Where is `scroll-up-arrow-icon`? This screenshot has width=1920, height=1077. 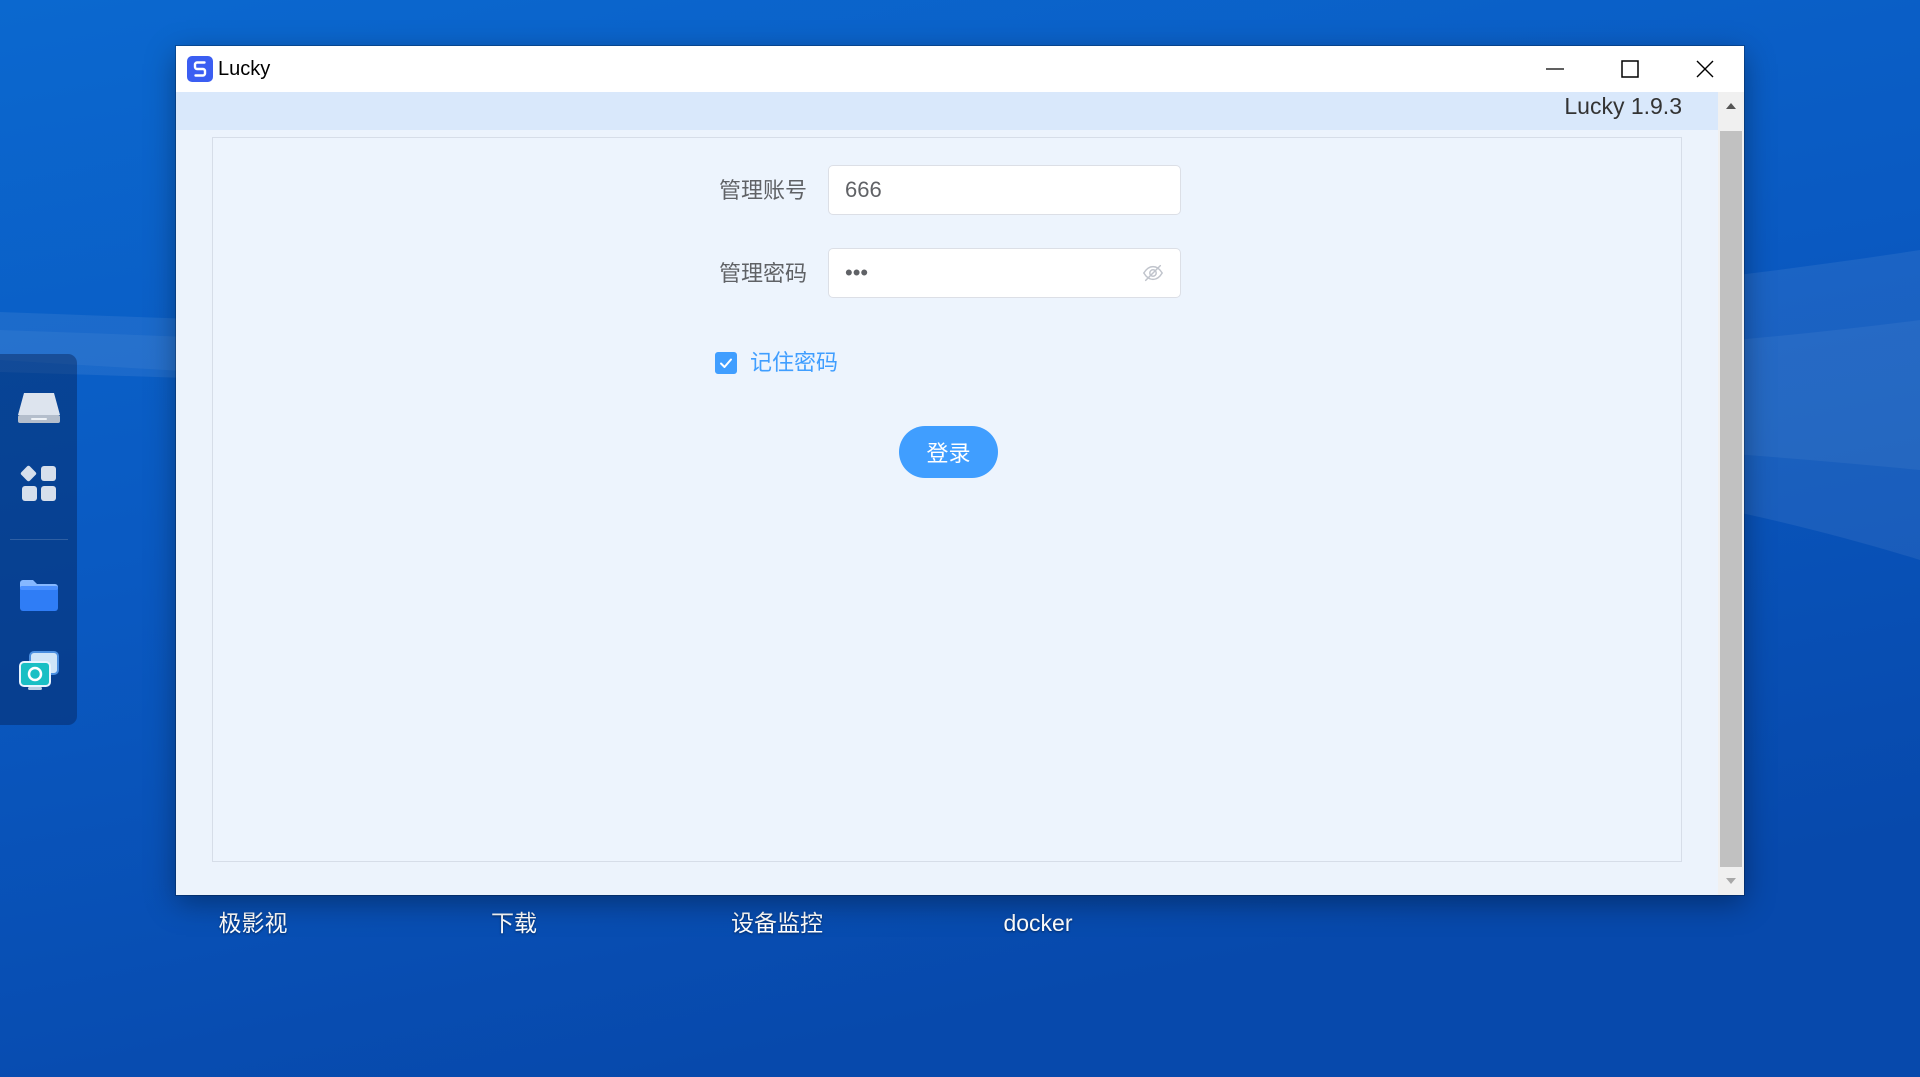 scroll-up-arrow-icon is located at coordinates (1731, 106).